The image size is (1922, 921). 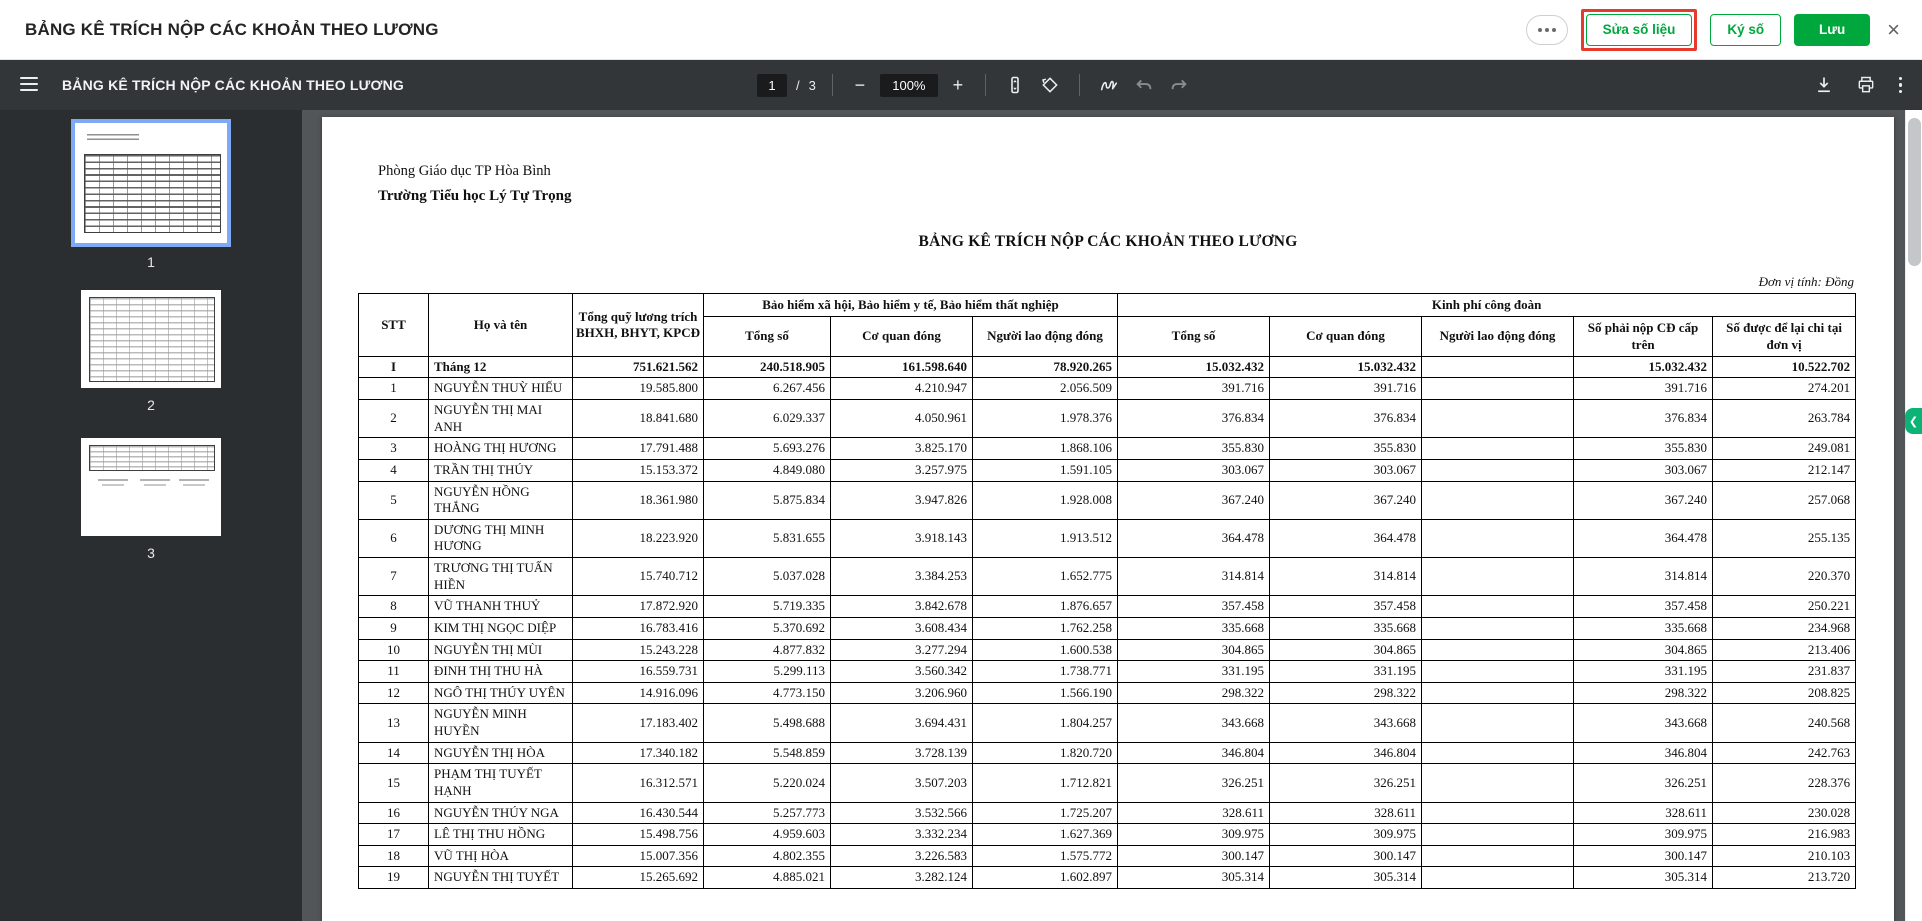 I want to click on thumbnail-signature-sketch, so click(x=194, y=483).